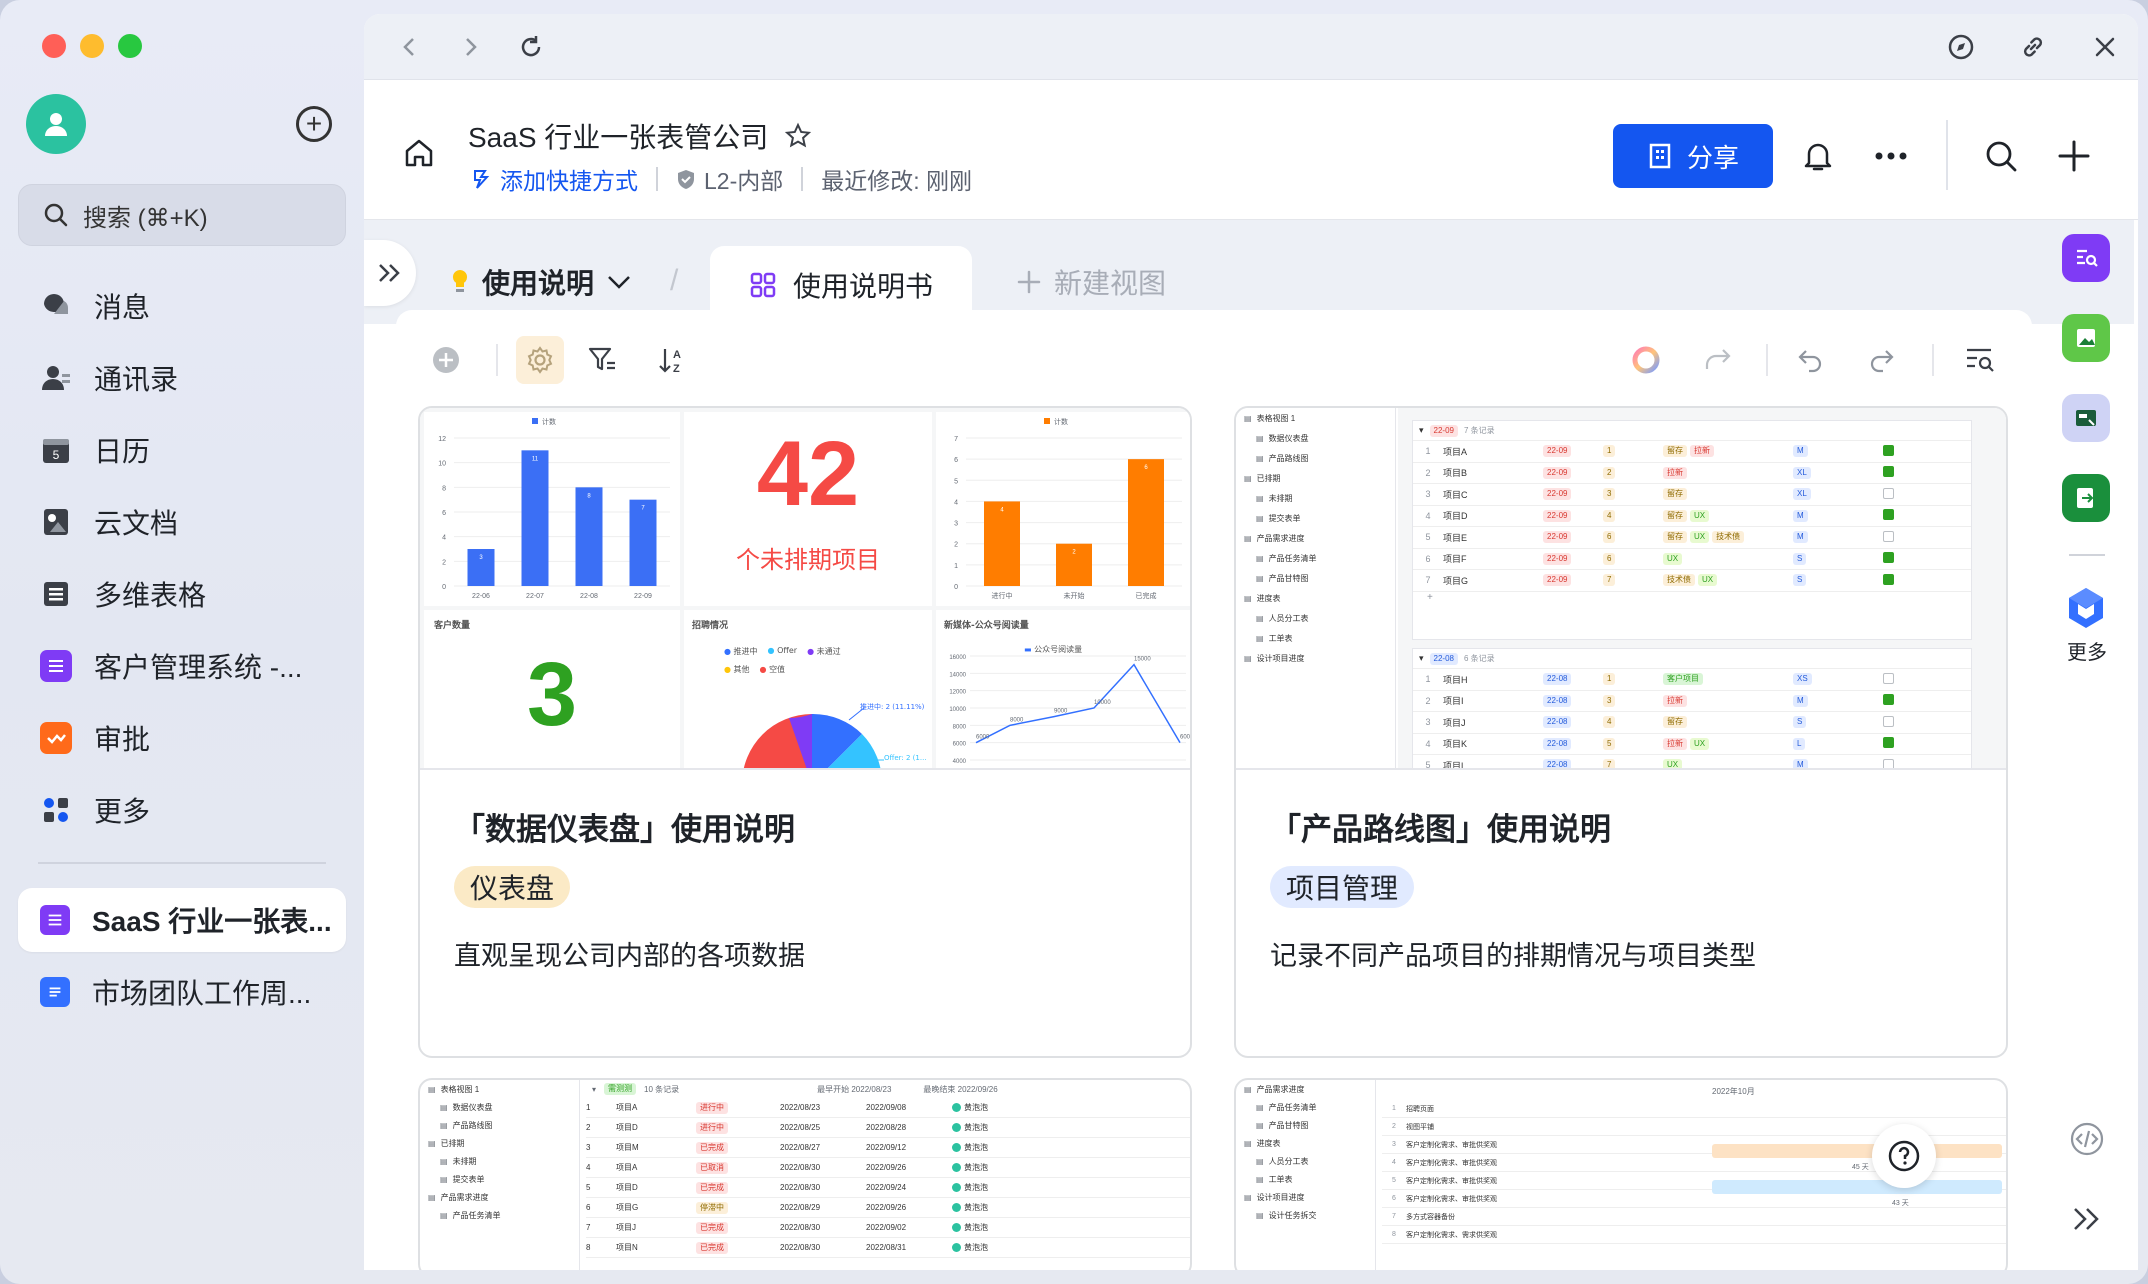 The image size is (2148, 1284). I want to click on app-sheet-image, so click(2086, 338).